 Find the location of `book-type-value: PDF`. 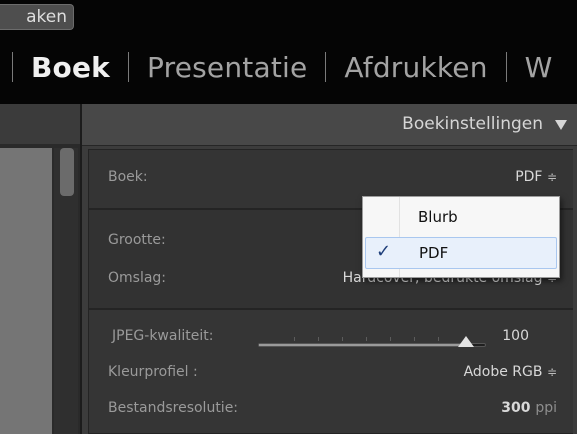

book-type-value: PDF is located at coordinates (529, 177).